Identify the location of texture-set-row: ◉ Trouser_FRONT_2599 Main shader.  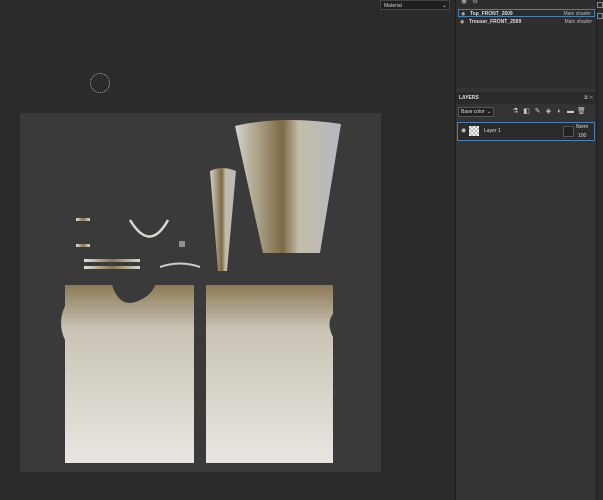
(526, 22).